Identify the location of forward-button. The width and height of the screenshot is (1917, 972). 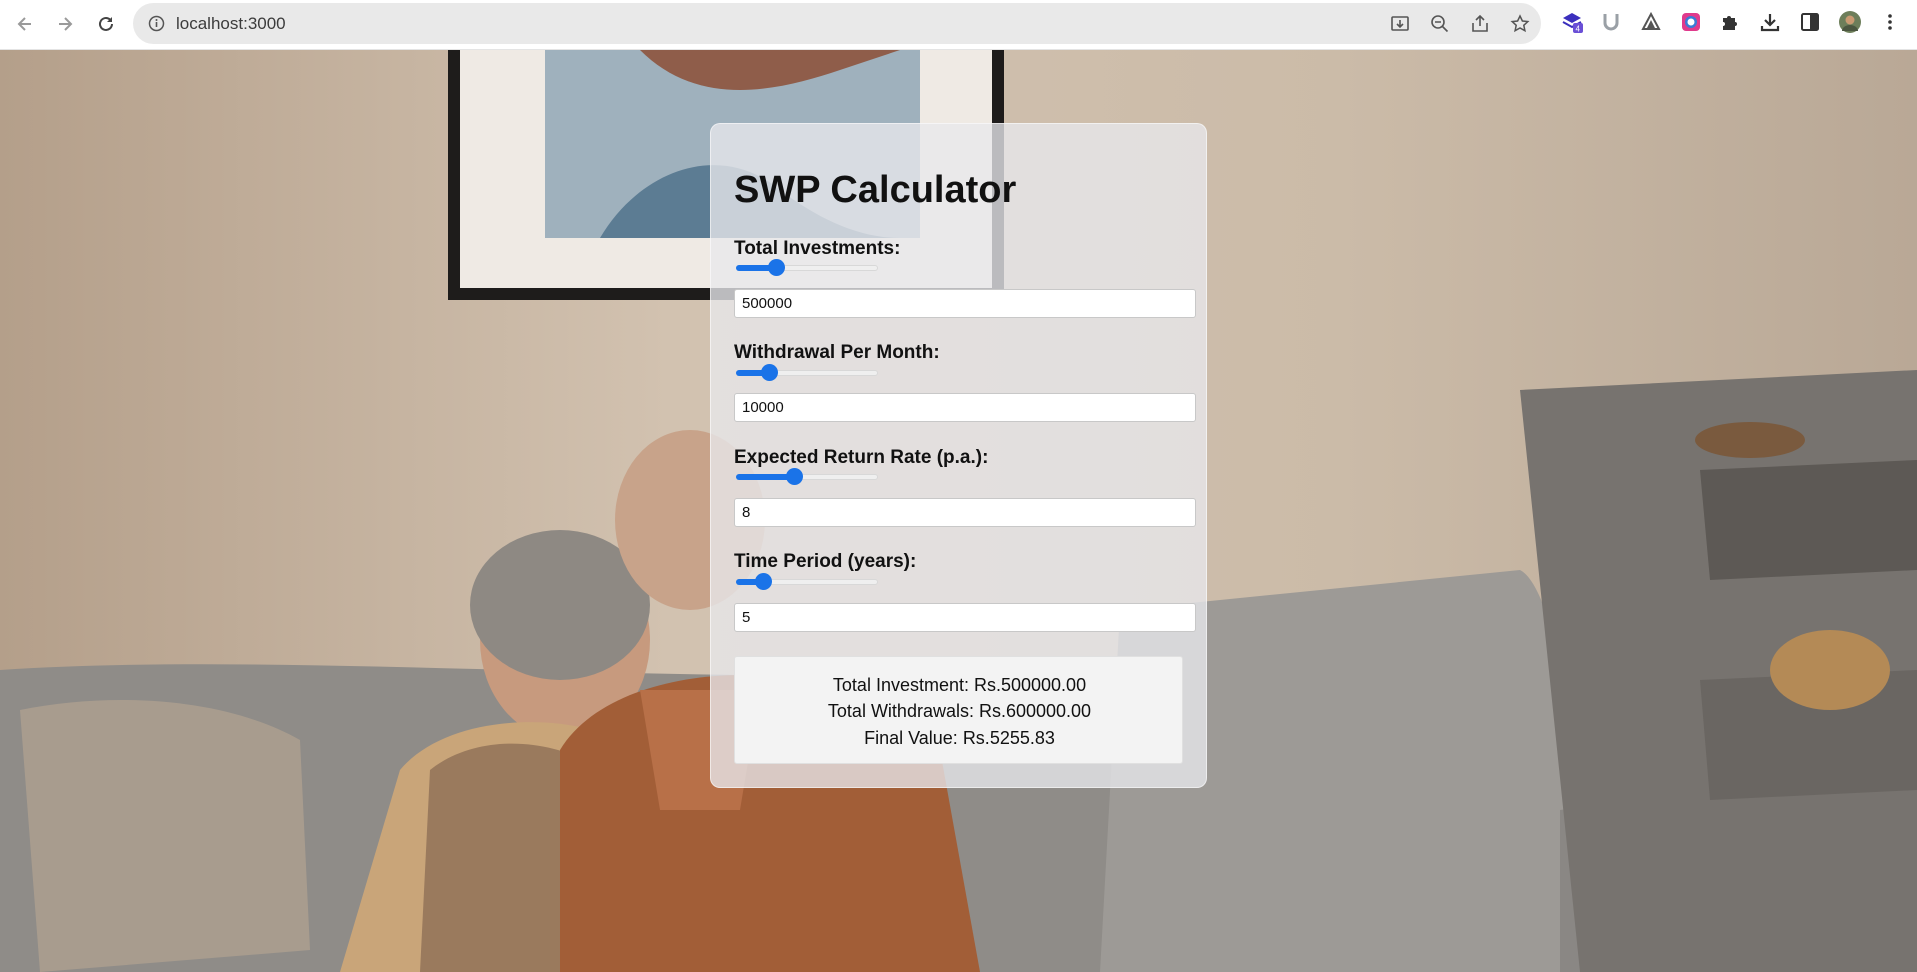
(65, 24).